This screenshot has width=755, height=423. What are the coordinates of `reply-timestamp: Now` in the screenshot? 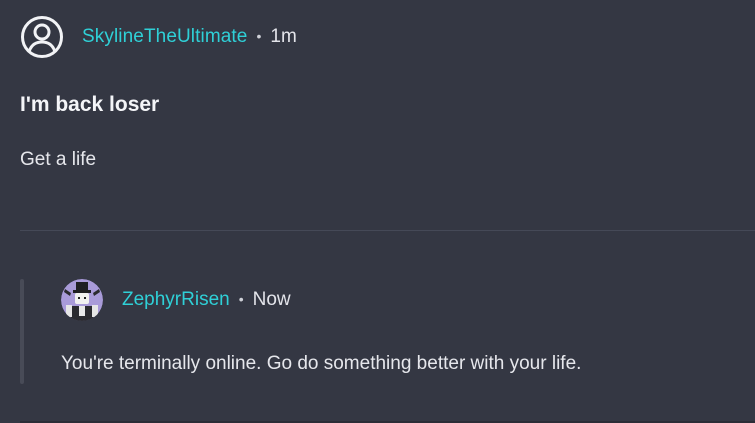 It's located at (271, 299).